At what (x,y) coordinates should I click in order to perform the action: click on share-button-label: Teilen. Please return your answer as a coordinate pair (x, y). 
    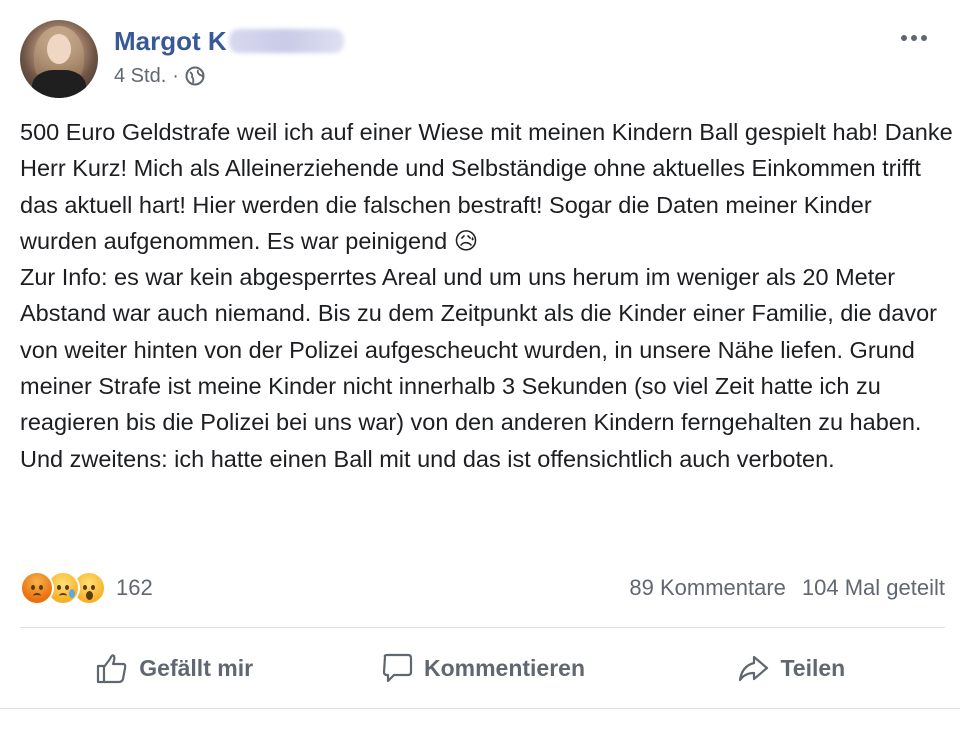
    Looking at the image, I should click on (813, 667).